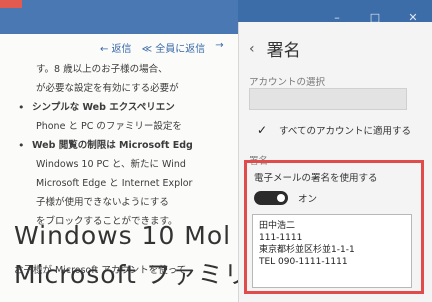 This screenshot has width=432, height=302. I want to click on forward-button: →, so click(219, 47).